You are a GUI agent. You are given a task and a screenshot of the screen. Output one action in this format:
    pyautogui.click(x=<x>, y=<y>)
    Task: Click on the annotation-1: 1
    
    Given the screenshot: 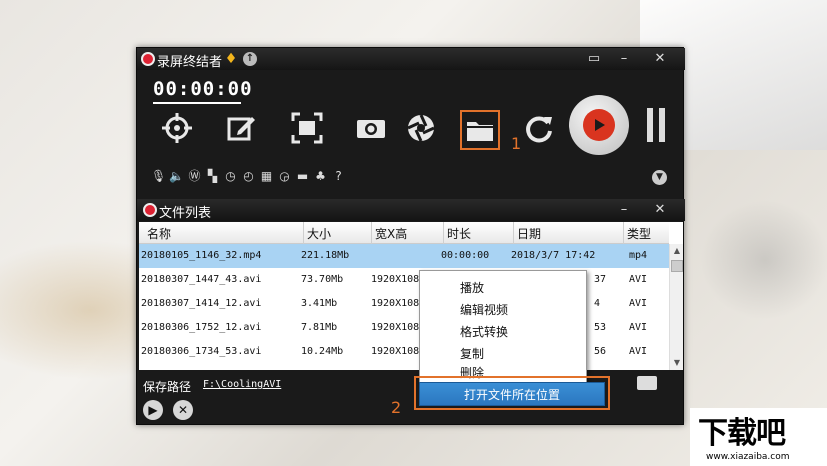 What is the action you would take?
    pyautogui.click(x=516, y=143)
    